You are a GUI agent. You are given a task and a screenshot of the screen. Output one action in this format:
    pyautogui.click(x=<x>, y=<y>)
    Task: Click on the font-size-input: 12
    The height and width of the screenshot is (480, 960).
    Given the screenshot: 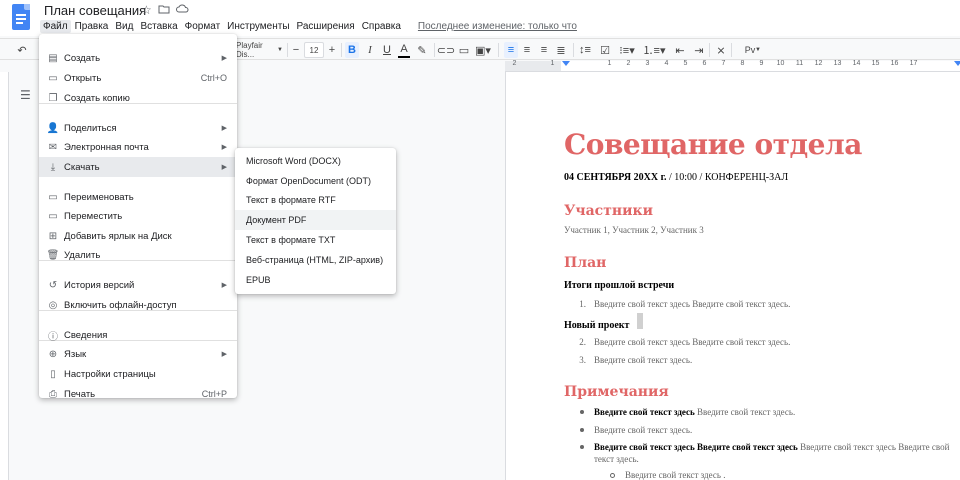 What is the action you would take?
    pyautogui.click(x=314, y=50)
    